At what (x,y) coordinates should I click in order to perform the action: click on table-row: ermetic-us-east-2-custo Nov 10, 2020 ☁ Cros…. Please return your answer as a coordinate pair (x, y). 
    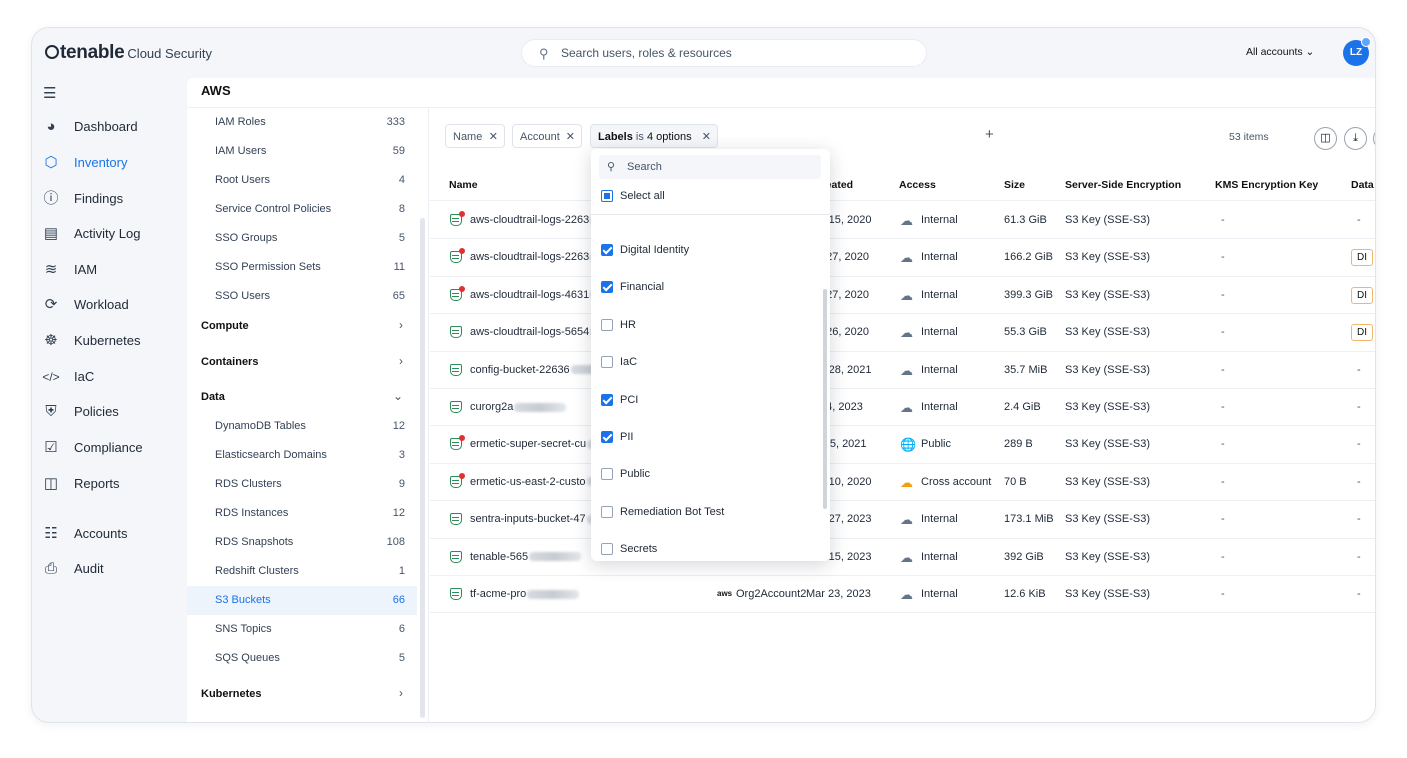
    Looking at the image, I should click on (902, 483).